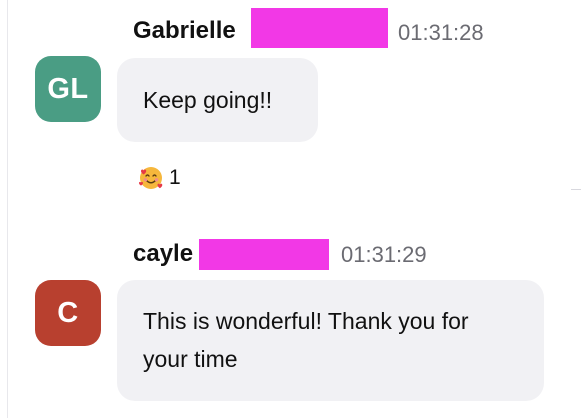  Describe the element at coordinates (576, 189) in the screenshot. I see `divider` at that location.